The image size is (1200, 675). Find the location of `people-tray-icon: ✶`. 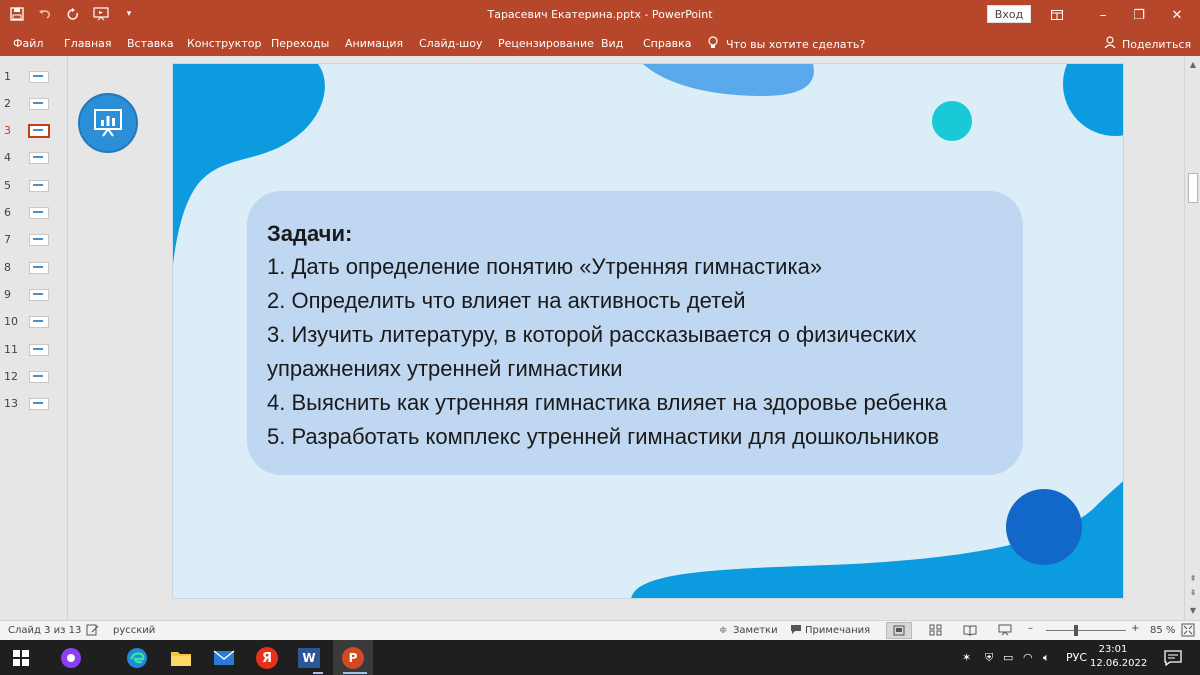

people-tray-icon: ✶ is located at coordinates (966, 657).